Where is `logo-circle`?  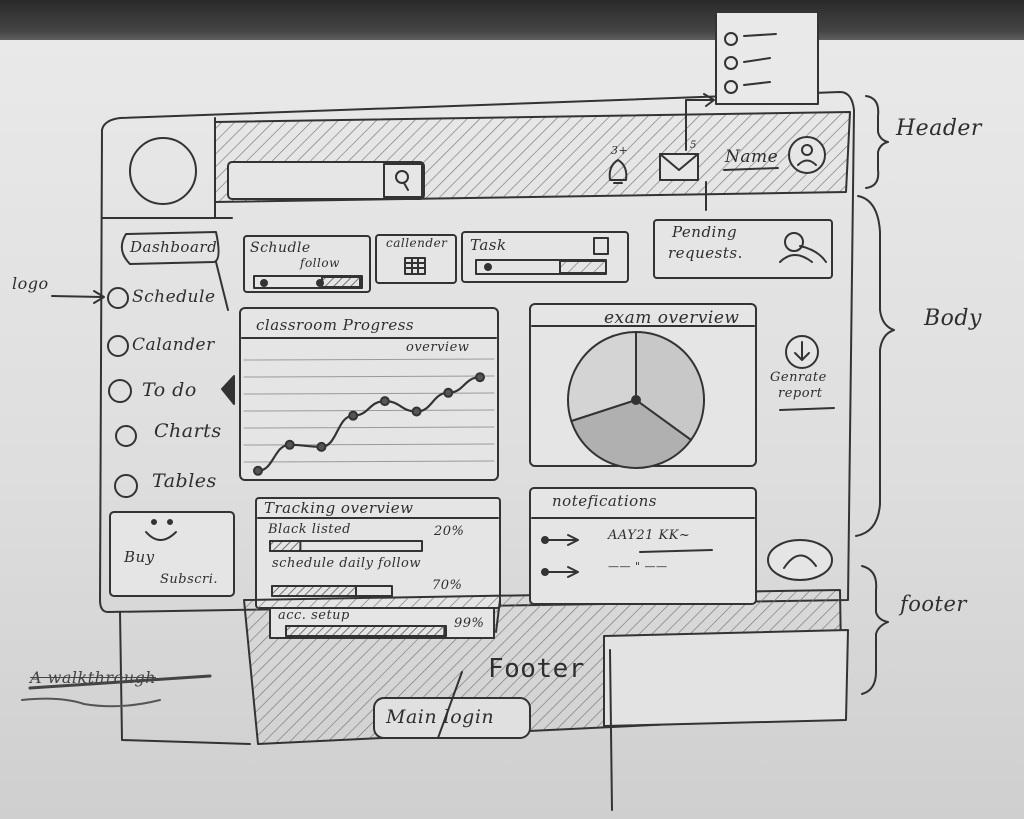 logo-circle is located at coordinates (163, 171).